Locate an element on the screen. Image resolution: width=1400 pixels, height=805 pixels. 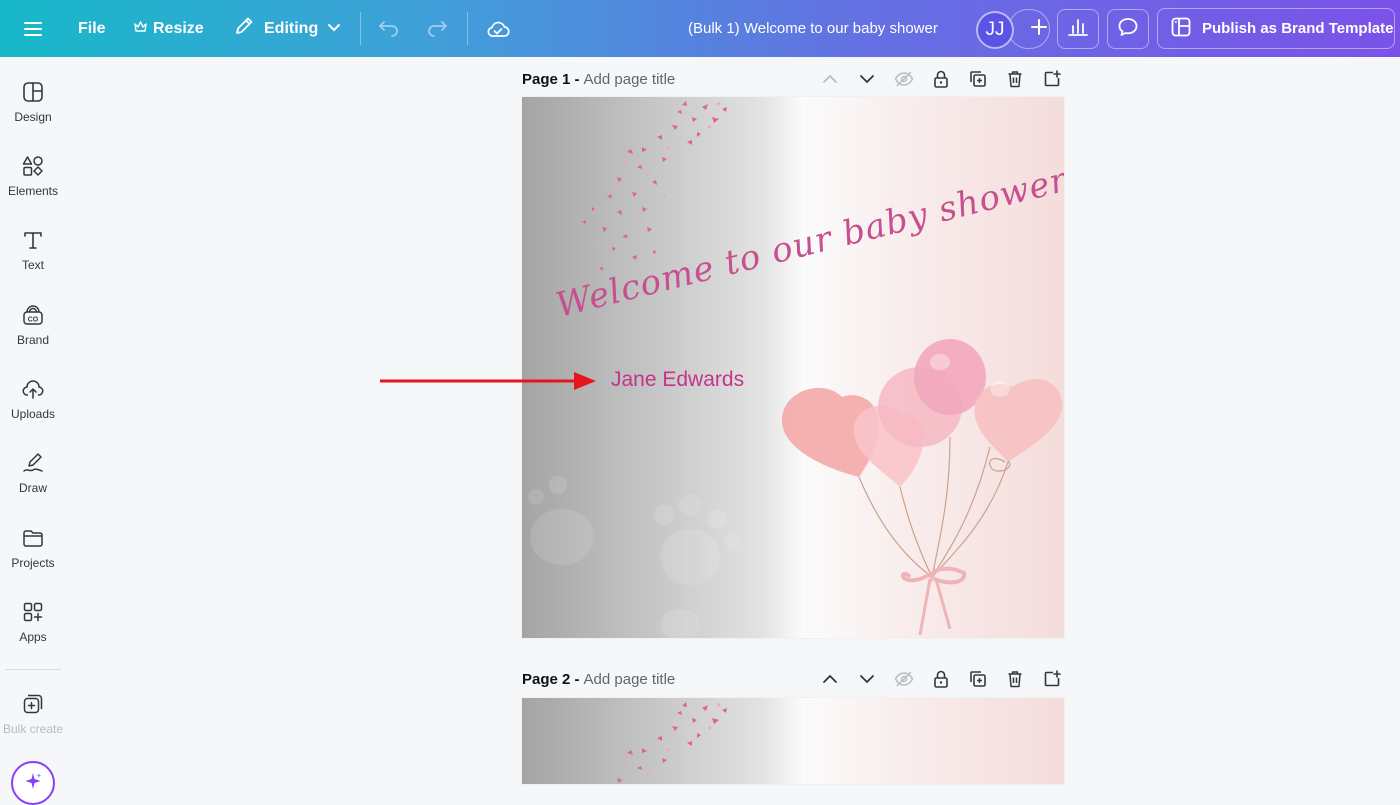
publish-brand-template-button: Publish as Brand Template is located at coordinates (1276, 28).